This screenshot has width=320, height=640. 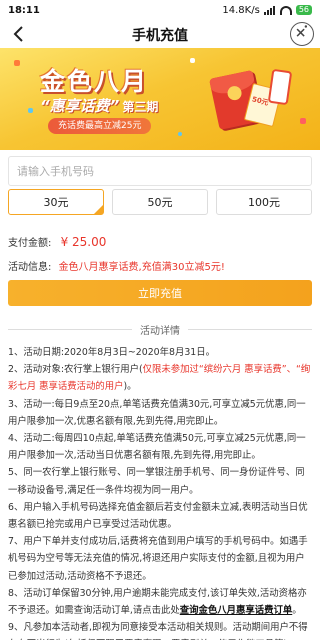 I want to click on amount-options: 30元 50元 100元, so click(x=160, y=202).